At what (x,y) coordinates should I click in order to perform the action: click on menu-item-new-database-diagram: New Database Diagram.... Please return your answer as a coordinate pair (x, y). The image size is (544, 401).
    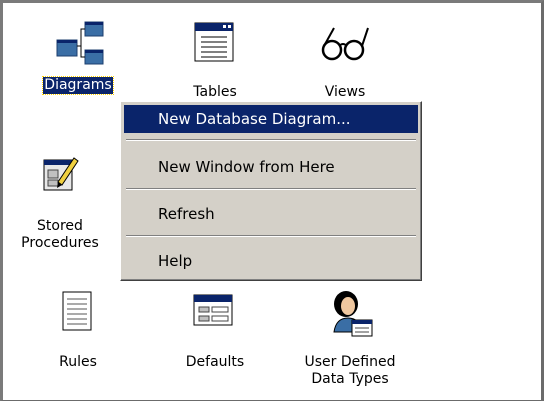
    Looking at the image, I should click on (271, 119).